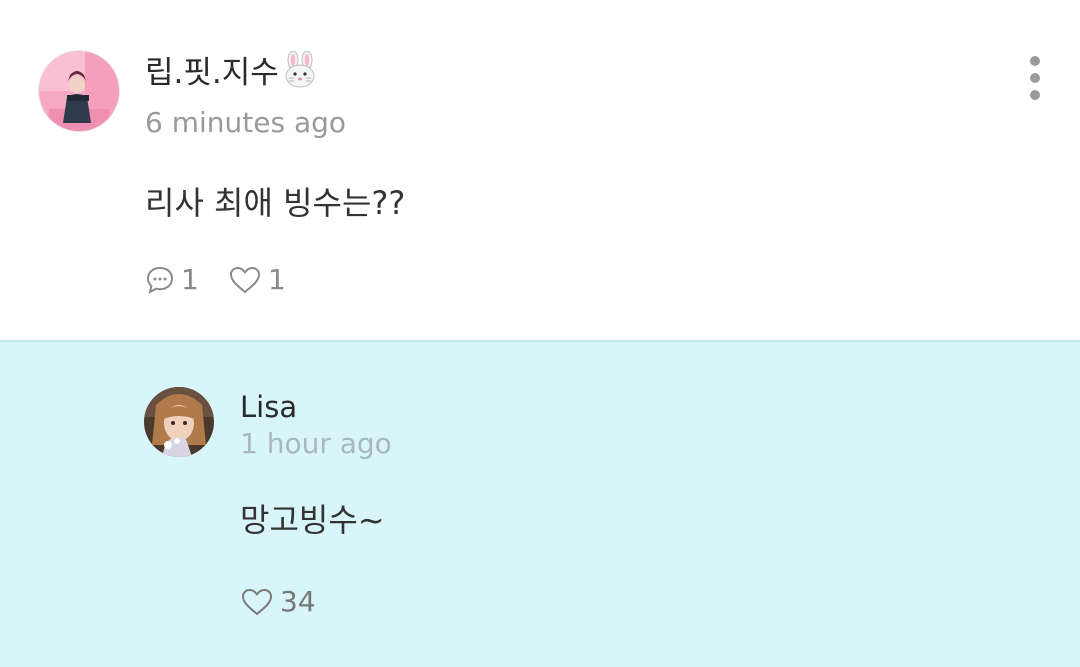  What do you see at coordinates (160, 280) in the screenshot?
I see `speech-bubble-icon` at bounding box center [160, 280].